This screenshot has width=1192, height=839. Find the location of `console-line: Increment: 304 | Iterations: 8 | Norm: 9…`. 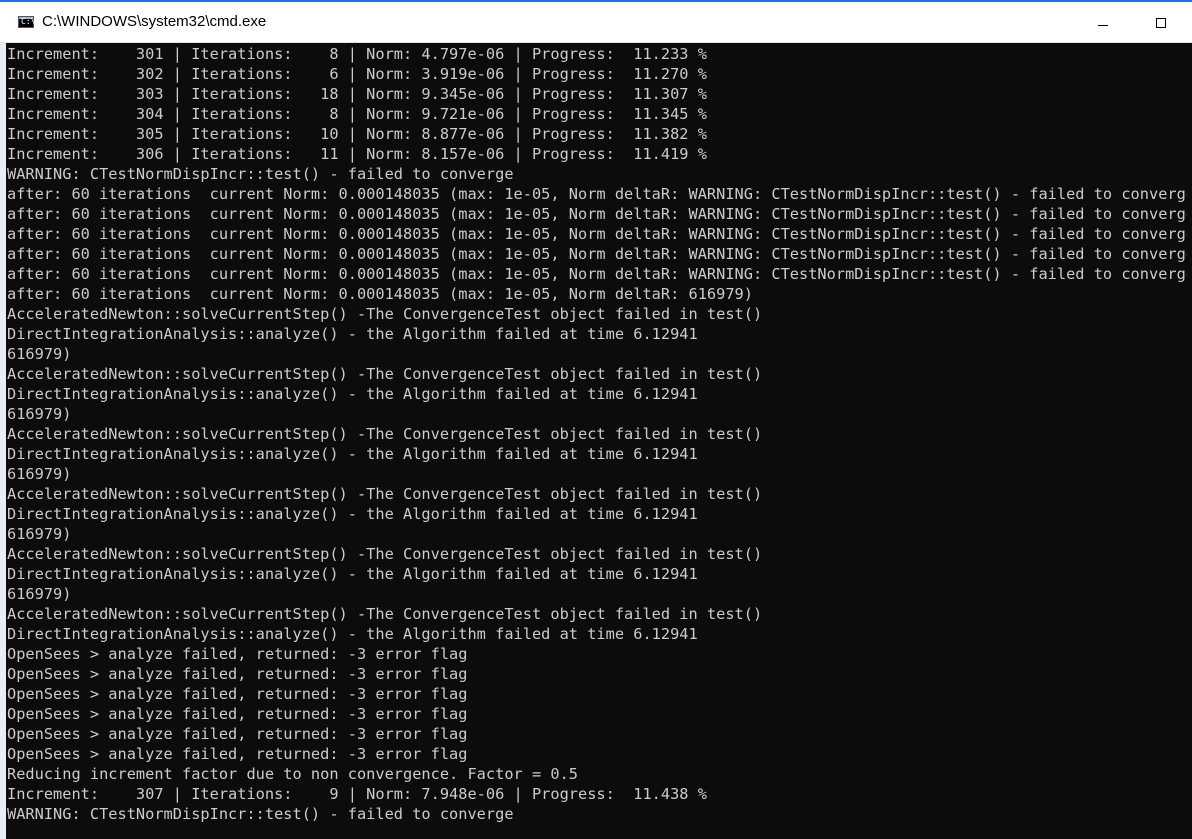

console-line: Increment: 304 | Iterations: 8 | Norm: 9… is located at coordinates (357, 114).